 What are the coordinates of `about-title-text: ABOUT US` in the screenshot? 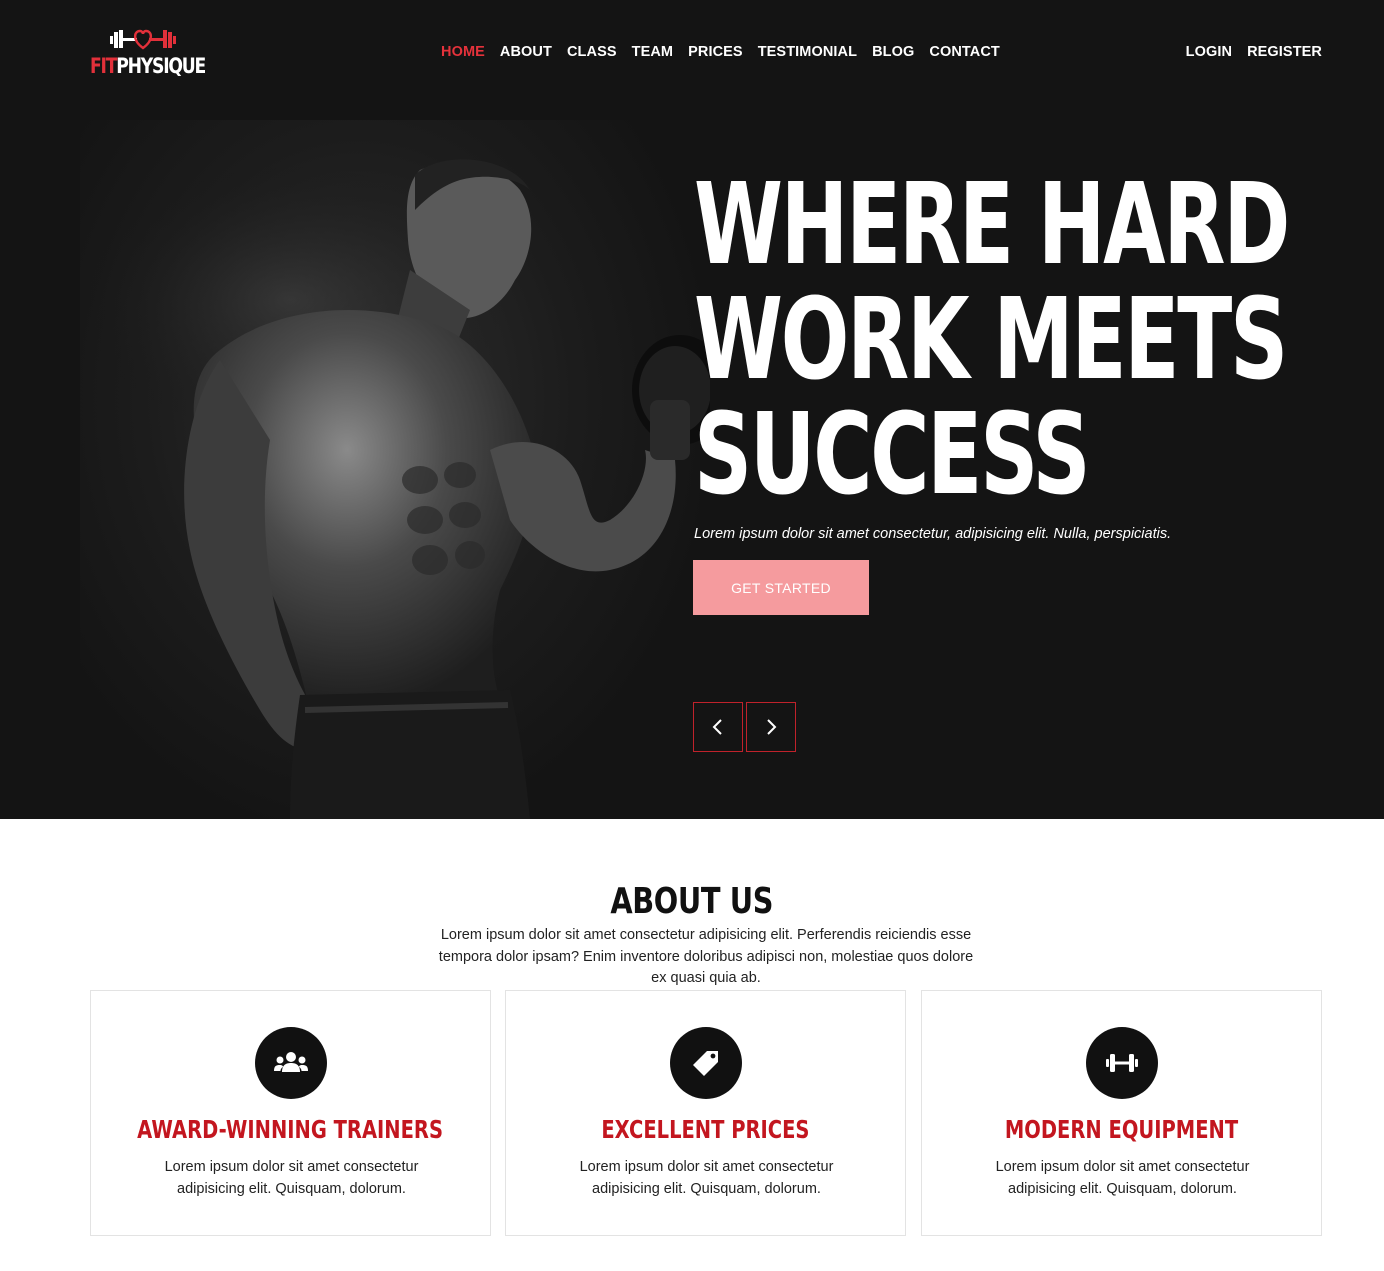 It's located at (692, 901).